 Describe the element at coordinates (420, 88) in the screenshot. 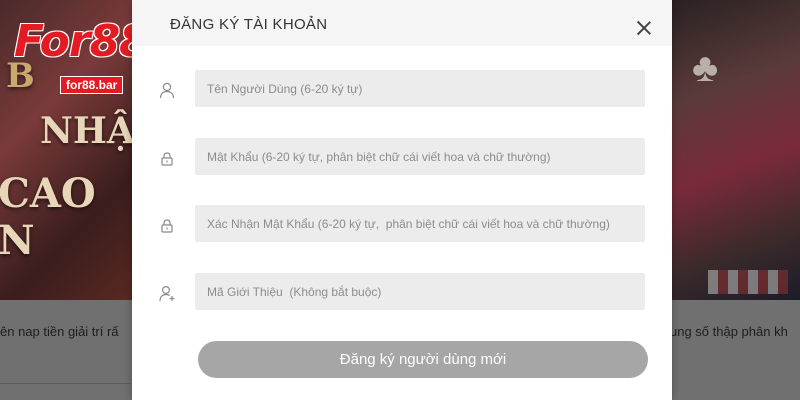

I see `username-input` at that location.